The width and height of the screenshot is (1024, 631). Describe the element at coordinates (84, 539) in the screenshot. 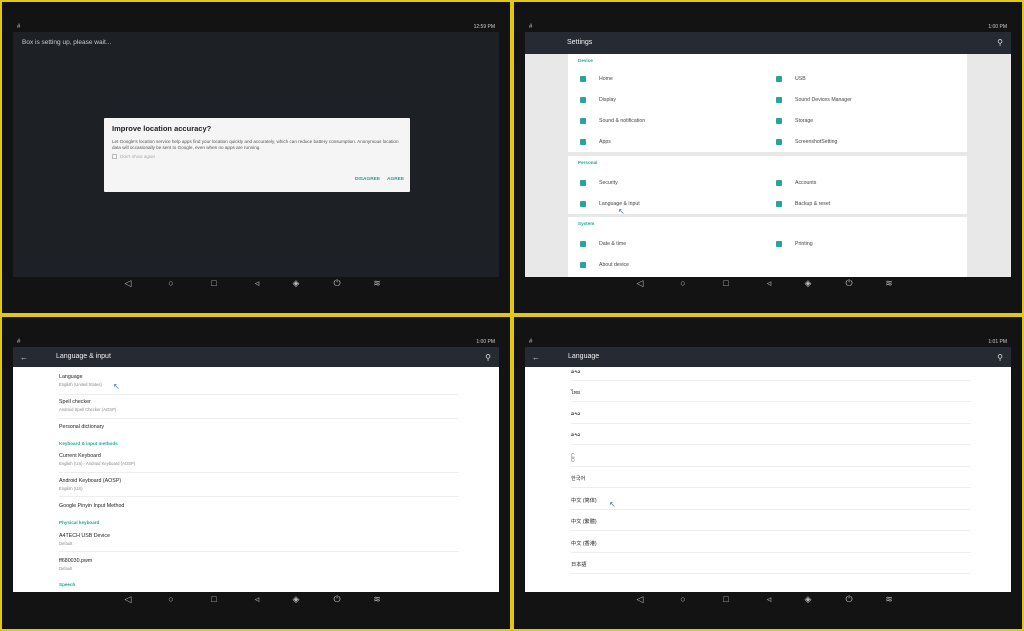

I see `list-item-a4tech: A4TECH USB Device Default` at that location.